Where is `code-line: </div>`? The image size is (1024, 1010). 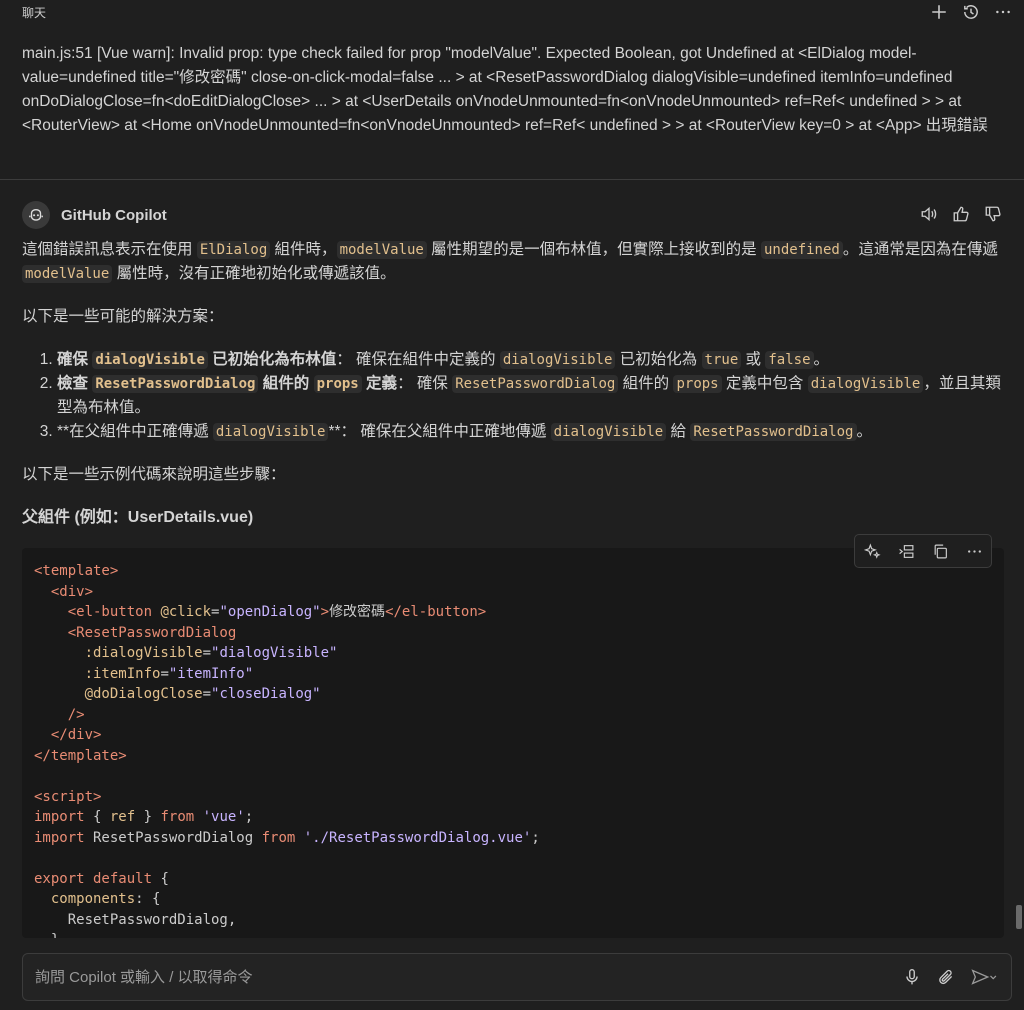 code-line: </div> is located at coordinates (76, 735).